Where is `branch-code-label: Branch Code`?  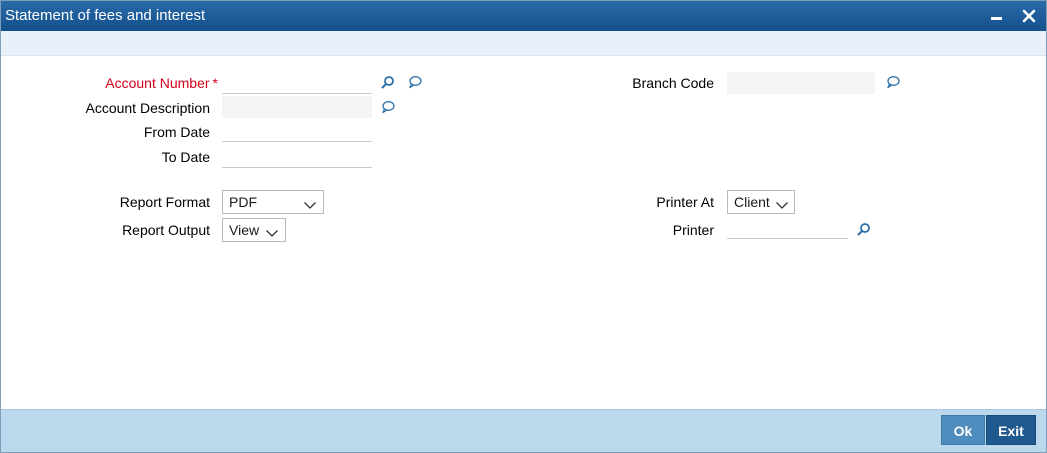 branch-code-label: Branch Code is located at coordinates (673, 83).